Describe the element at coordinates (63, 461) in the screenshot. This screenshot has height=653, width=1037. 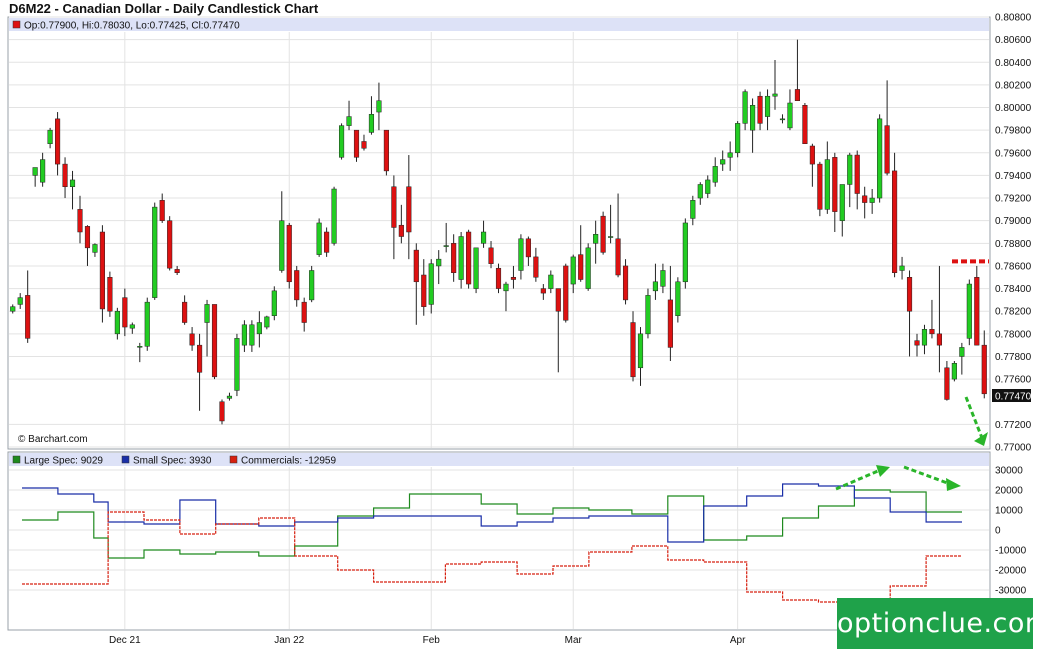
I see `legend-large-spec: Large Spec: 9029` at that location.